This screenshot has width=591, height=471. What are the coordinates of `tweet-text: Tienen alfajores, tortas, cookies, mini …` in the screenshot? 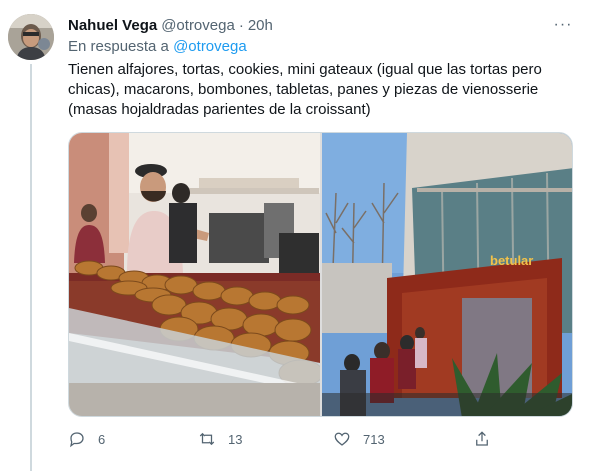 It's located at (318, 90).